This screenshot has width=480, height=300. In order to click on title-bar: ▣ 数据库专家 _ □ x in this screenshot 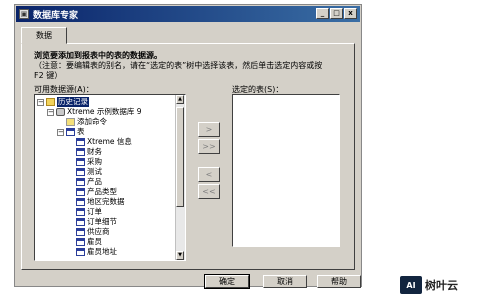, I will do `click(188, 14)`.